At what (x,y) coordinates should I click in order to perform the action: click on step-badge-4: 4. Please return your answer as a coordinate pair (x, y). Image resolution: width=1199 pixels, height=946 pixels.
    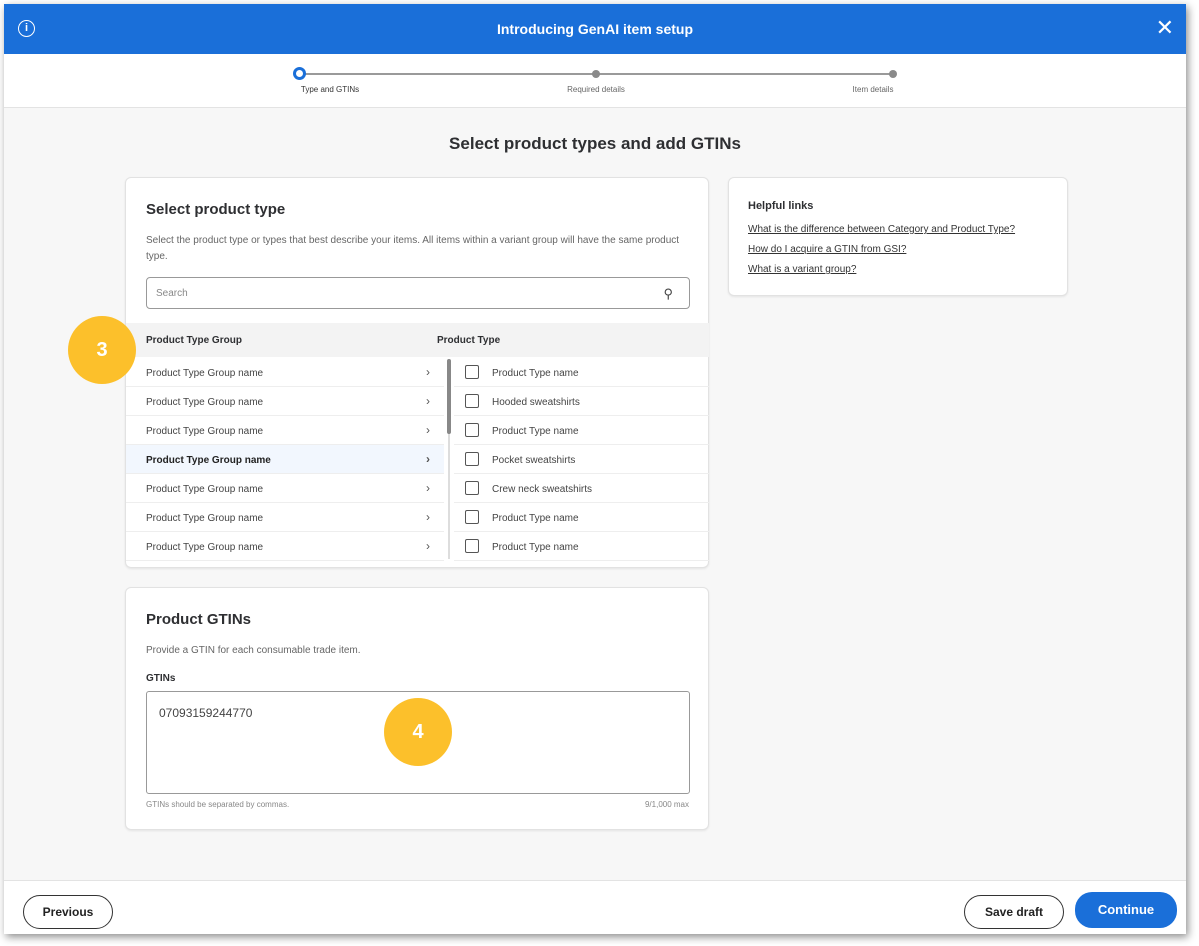
    Looking at the image, I should click on (418, 732).